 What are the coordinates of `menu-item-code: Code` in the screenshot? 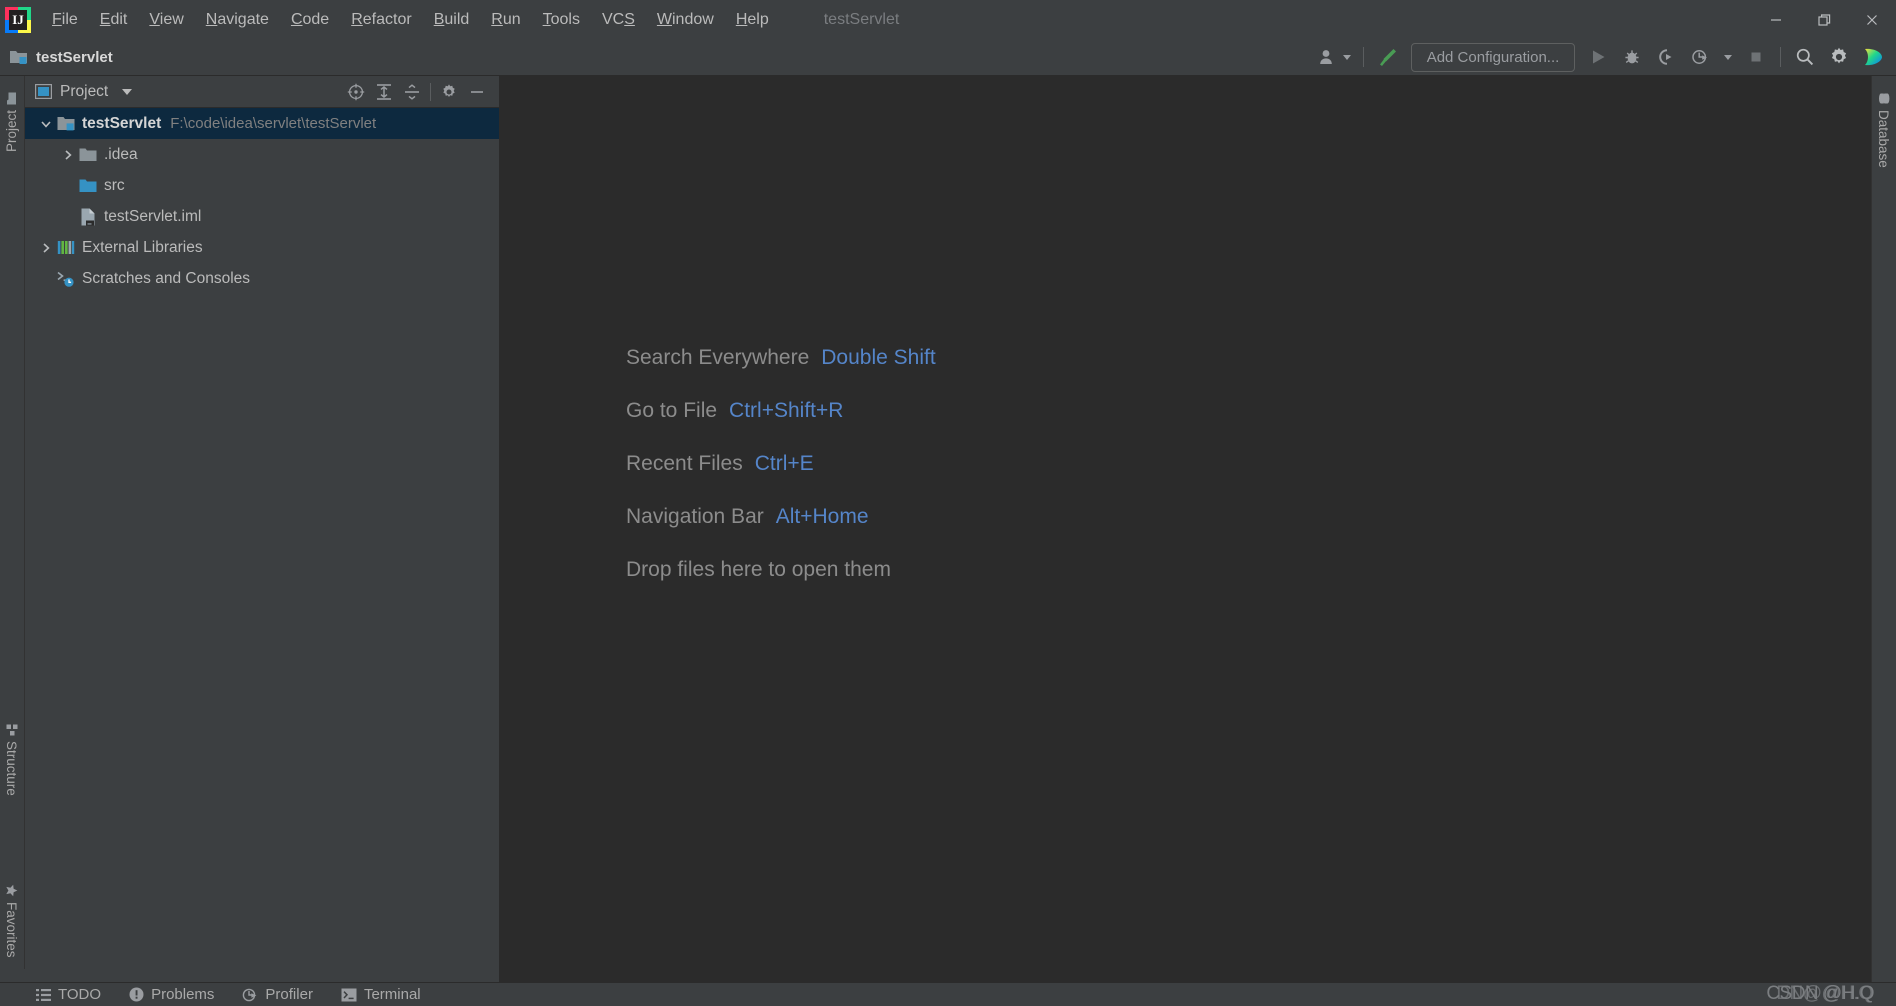 It's located at (310, 20).